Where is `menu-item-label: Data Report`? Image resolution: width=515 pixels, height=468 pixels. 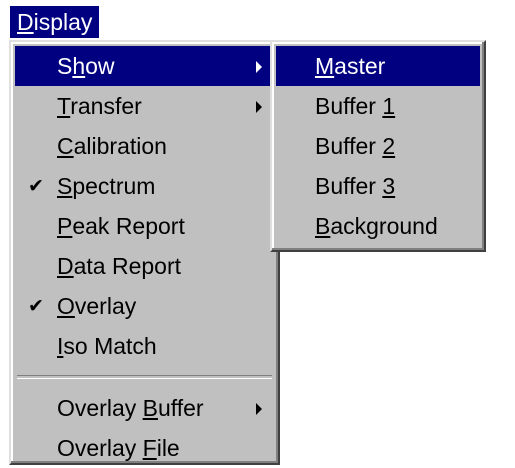
menu-item-label: Data Report is located at coordinates (119, 266).